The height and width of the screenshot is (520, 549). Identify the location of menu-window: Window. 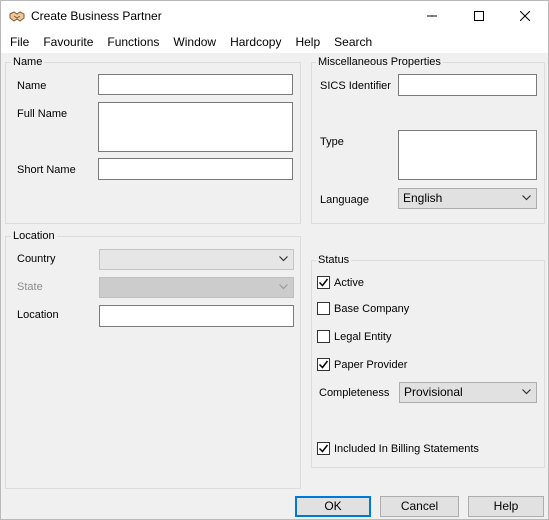
(194, 42).